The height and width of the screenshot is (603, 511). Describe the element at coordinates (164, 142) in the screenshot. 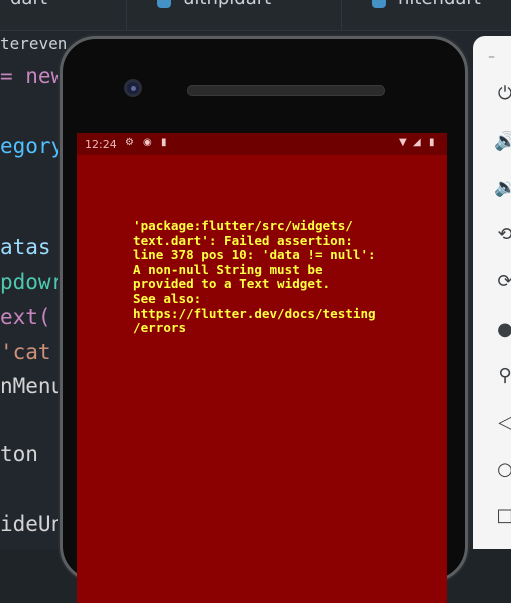

I see `sim-card-icon: ▮` at that location.